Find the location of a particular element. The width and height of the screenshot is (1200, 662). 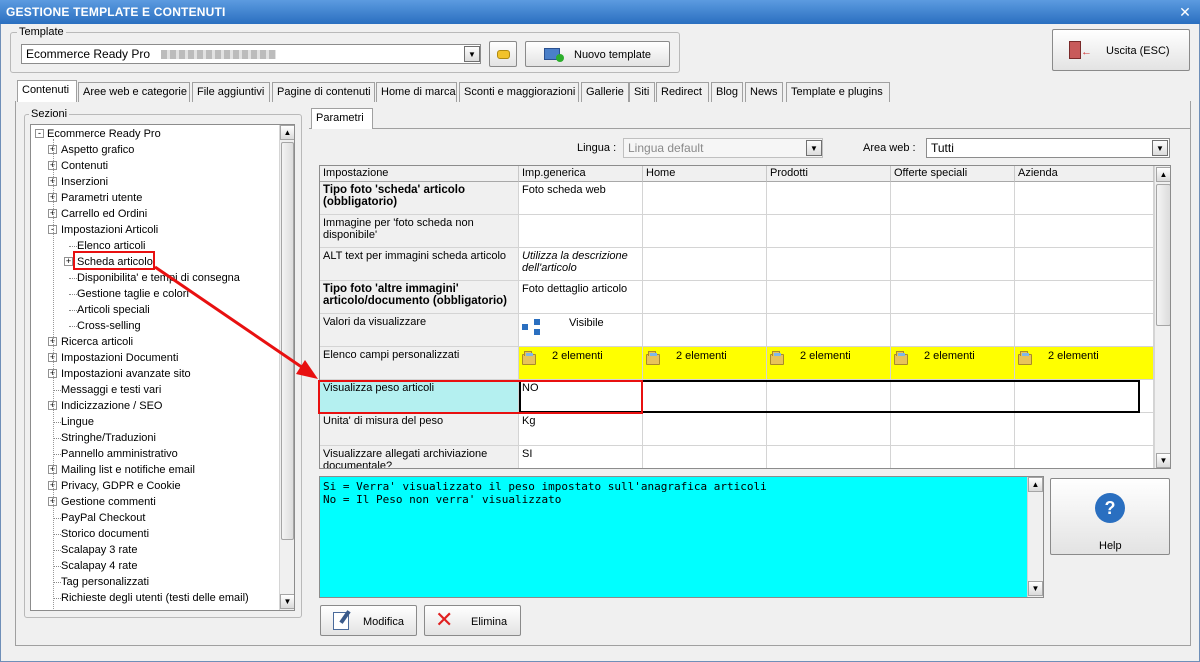

tab-parametri: Parametri is located at coordinates (342, 118).